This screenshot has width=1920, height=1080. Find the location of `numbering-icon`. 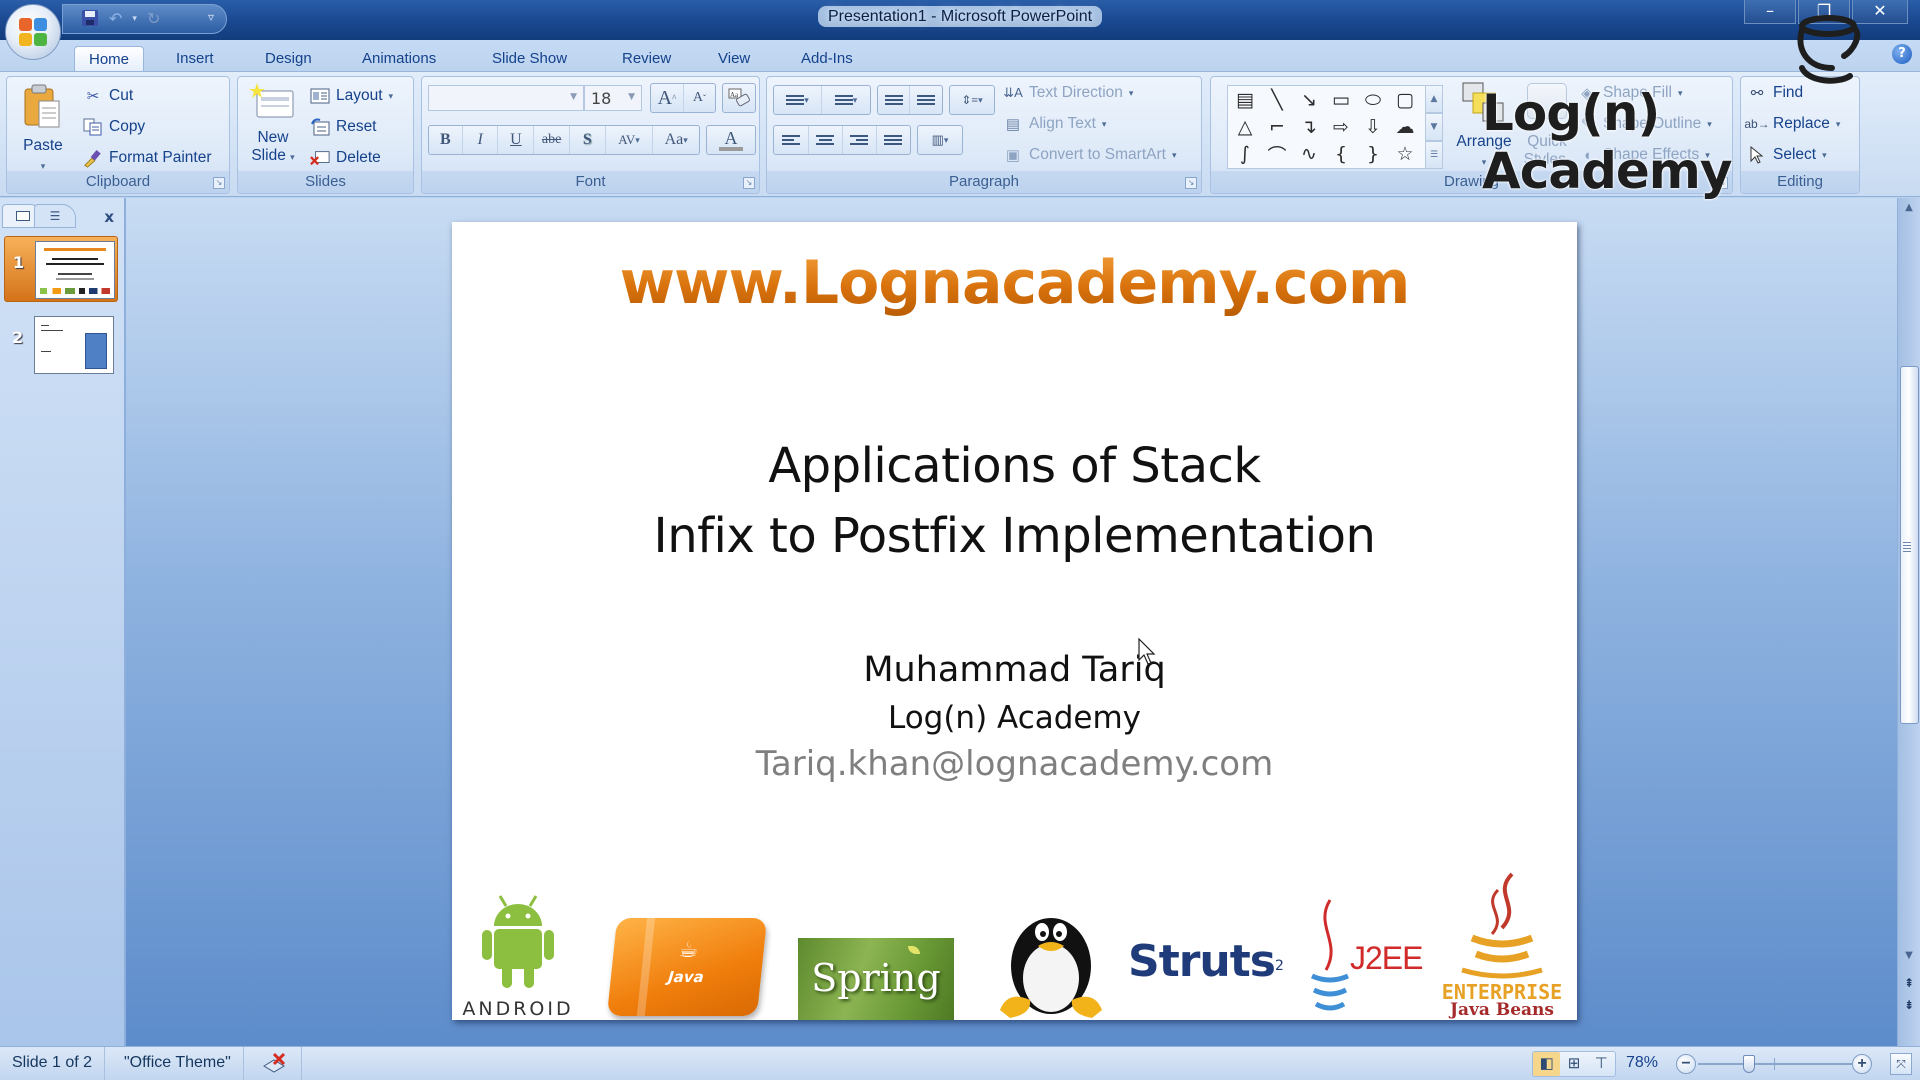

numbering-icon is located at coordinates (843, 100).